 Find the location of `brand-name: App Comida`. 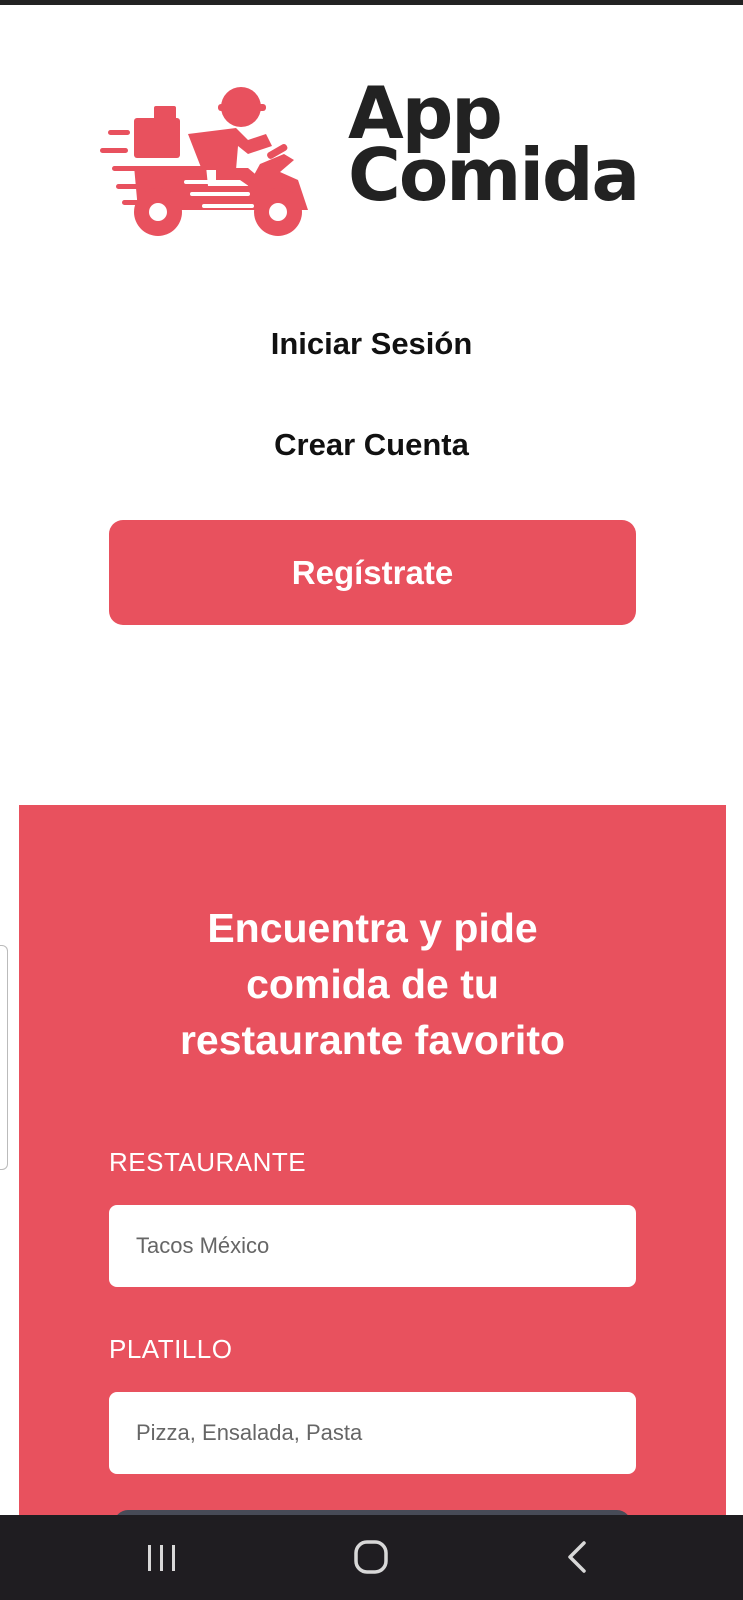

brand-name: App Comida is located at coordinates (494, 147).